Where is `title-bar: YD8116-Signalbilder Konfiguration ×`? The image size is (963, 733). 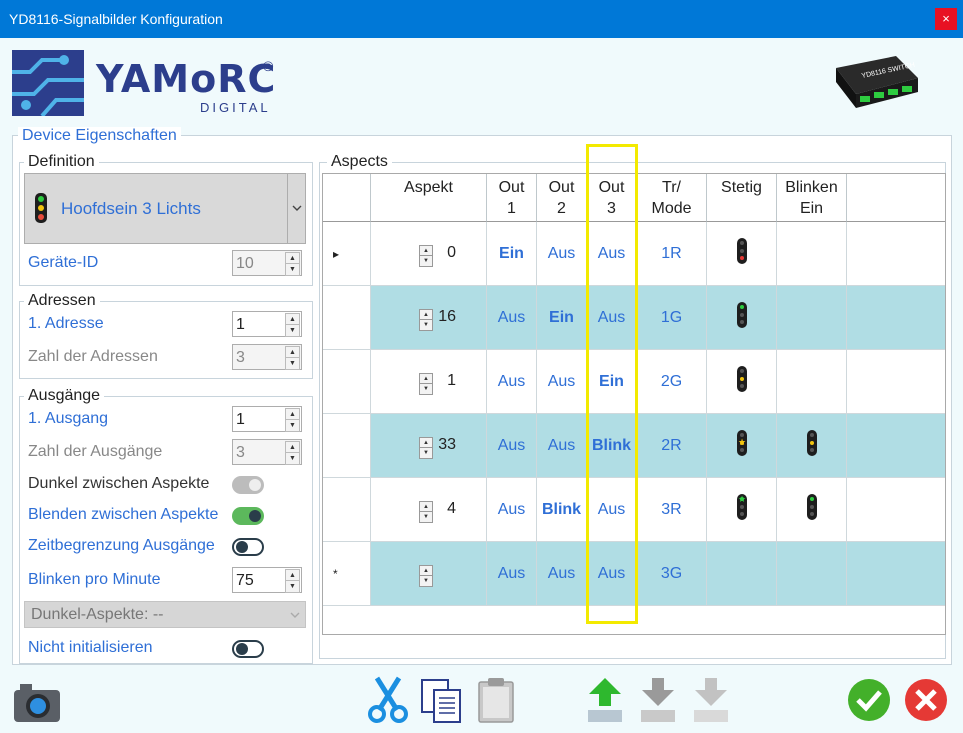
title-bar: YD8116-Signalbilder Konfiguration × is located at coordinates (481, 19).